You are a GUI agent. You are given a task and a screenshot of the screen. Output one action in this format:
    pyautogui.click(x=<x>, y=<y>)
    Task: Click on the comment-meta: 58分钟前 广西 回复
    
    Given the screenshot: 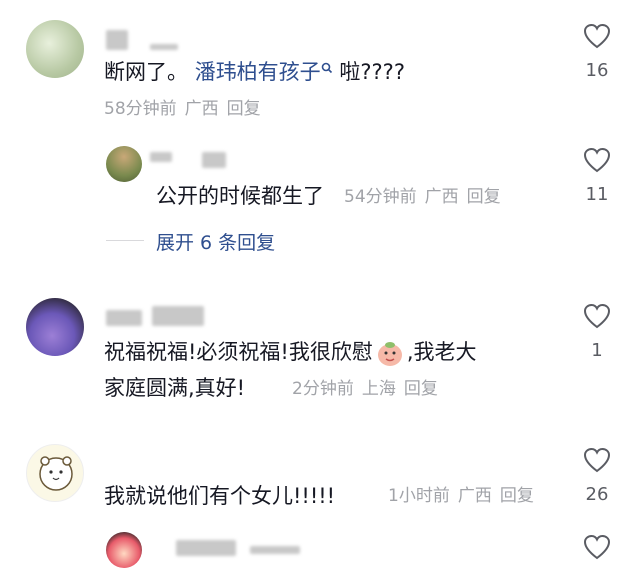 What is the action you would take?
    pyautogui.click(x=186, y=109)
    